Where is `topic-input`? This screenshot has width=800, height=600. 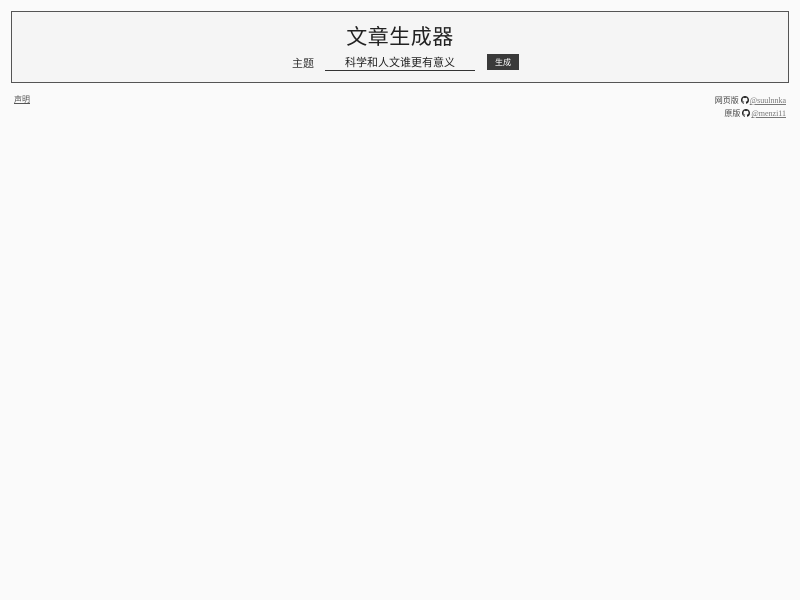 topic-input is located at coordinates (400, 62).